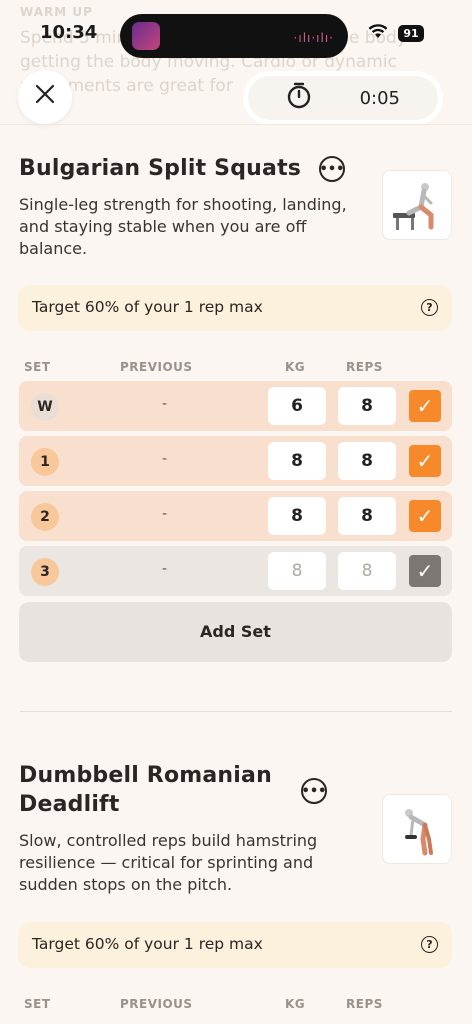 The width and height of the screenshot is (472, 1024). What do you see at coordinates (45, 517) in the screenshot?
I see `set-number-badge: 2` at bounding box center [45, 517].